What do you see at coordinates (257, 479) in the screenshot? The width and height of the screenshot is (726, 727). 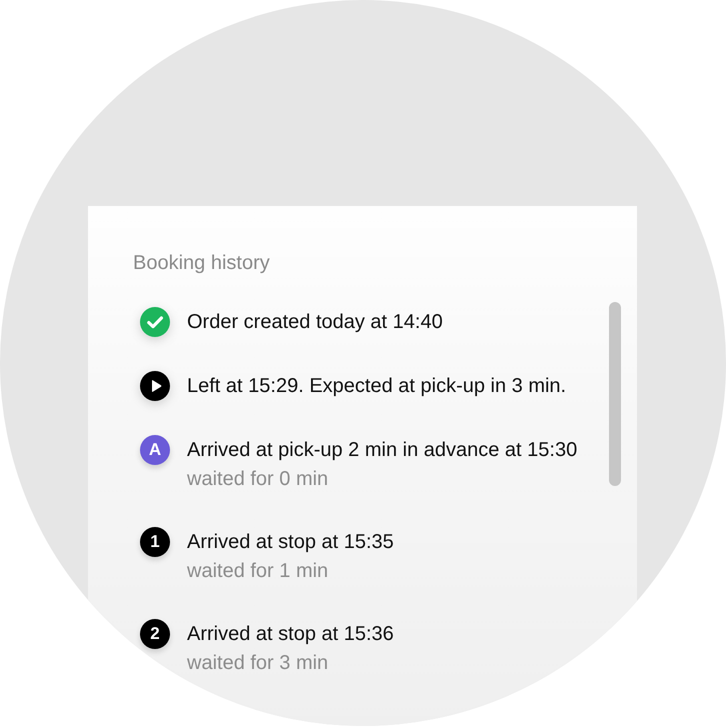 I see `wait-time-text: waited for 0 min` at bounding box center [257, 479].